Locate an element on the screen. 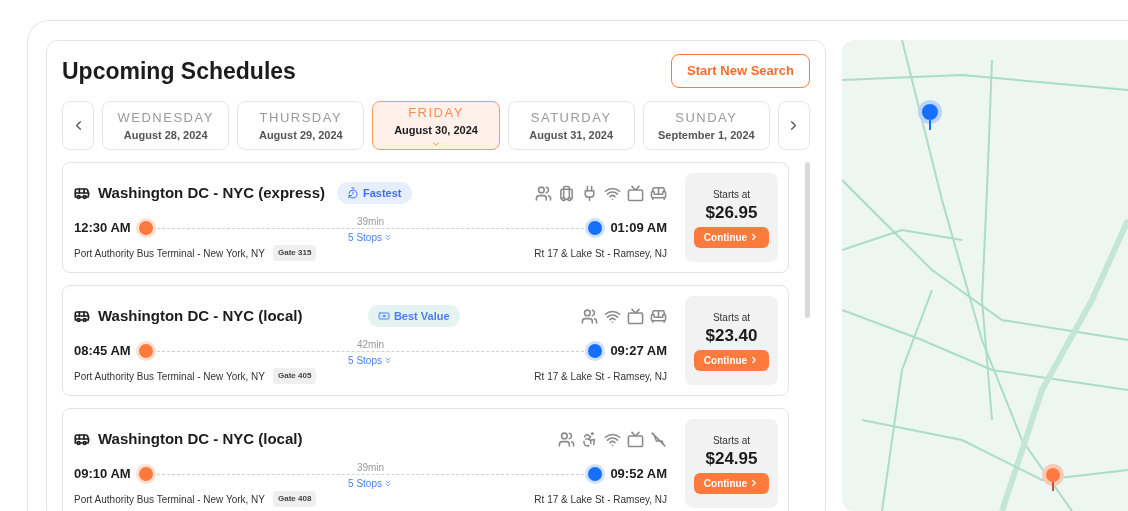  day-tab: SATURDAY August 31, 2024 is located at coordinates (571, 125).